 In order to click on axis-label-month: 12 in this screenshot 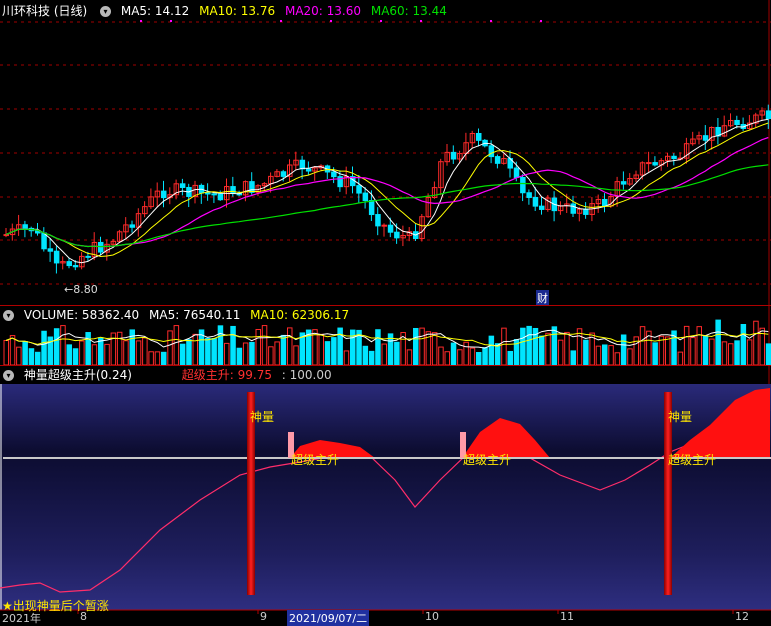, I will do `click(742, 616)`.